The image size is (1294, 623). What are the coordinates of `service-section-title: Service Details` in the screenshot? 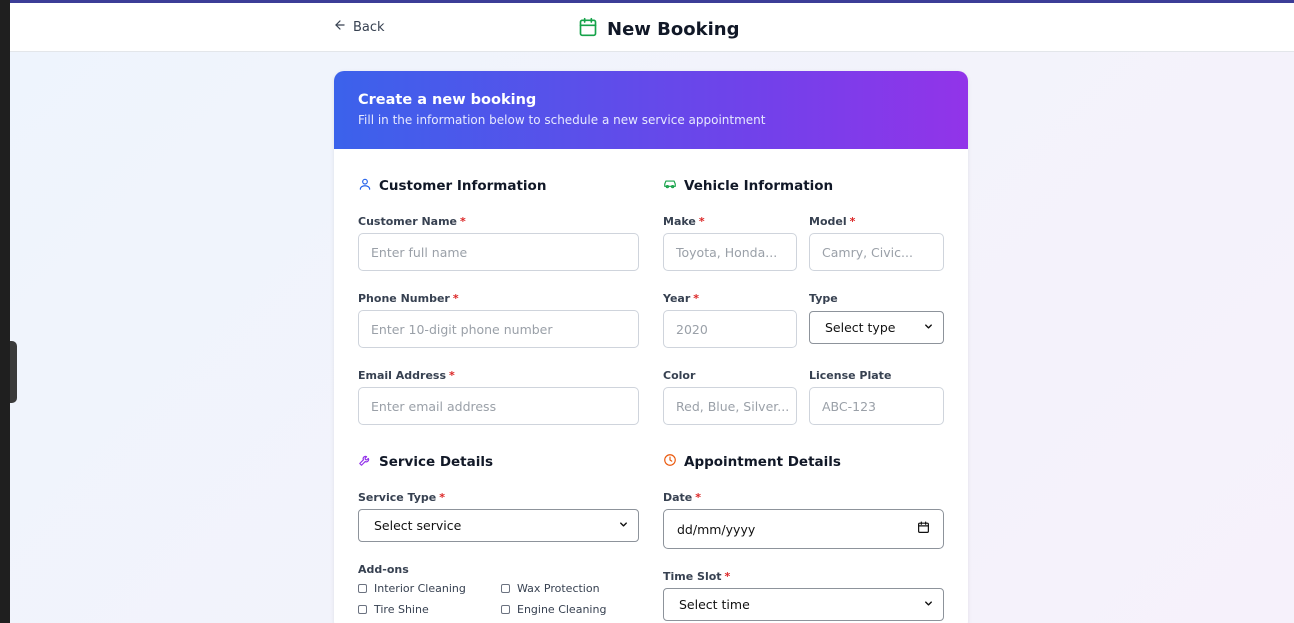 It's located at (425, 462).